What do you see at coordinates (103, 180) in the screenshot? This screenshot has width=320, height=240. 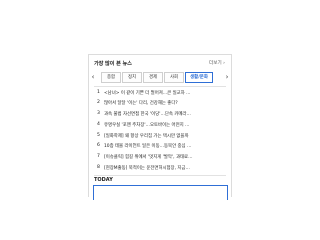 I see `today-heading: TODAY` at bounding box center [103, 180].